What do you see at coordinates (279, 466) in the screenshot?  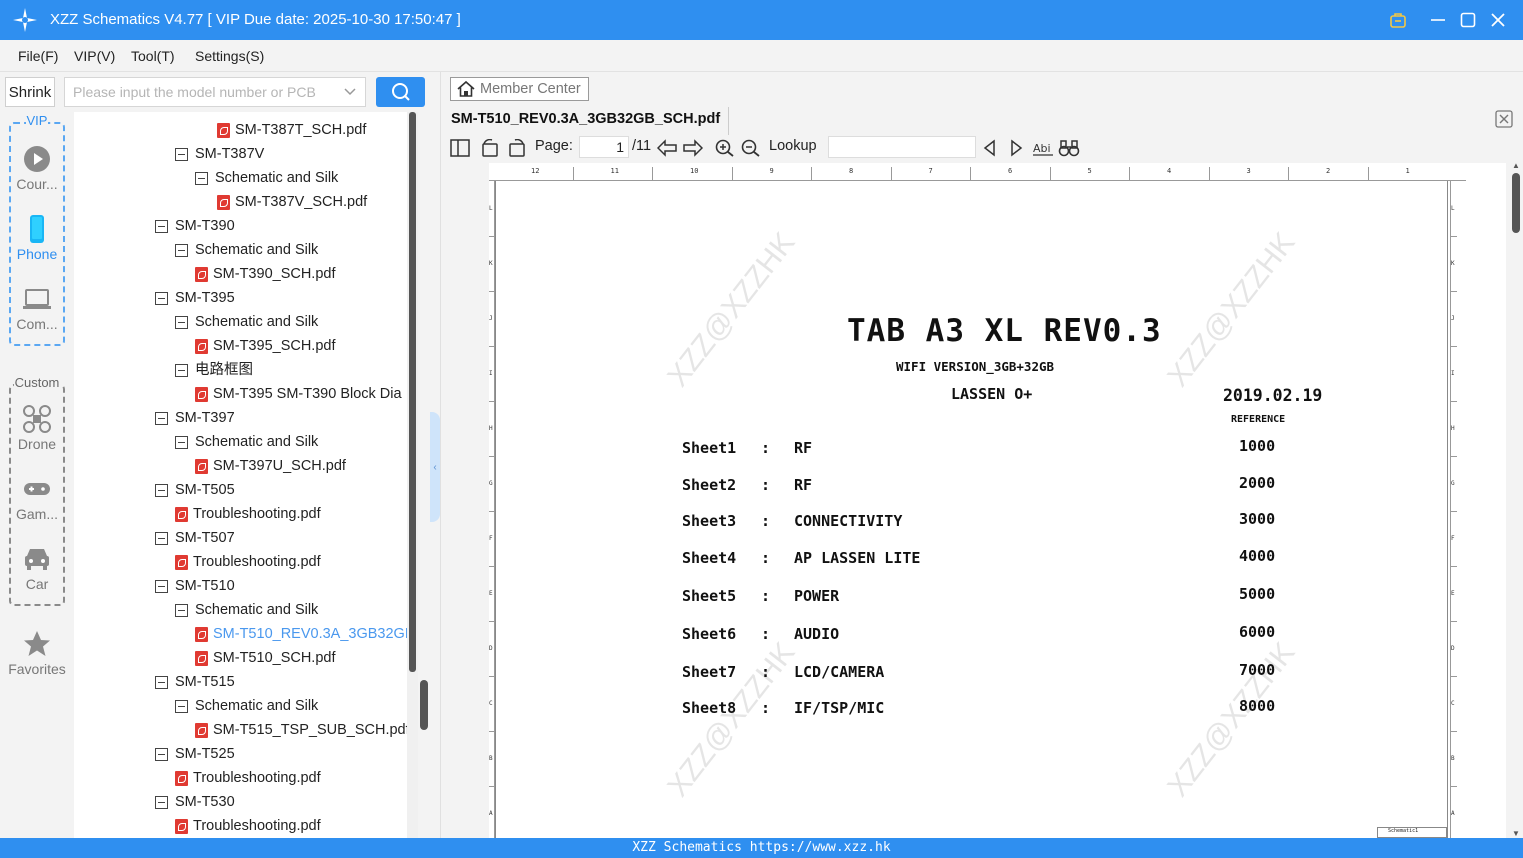 I see `tree-item-label: SM-T397U_SCH.pdf` at bounding box center [279, 466].